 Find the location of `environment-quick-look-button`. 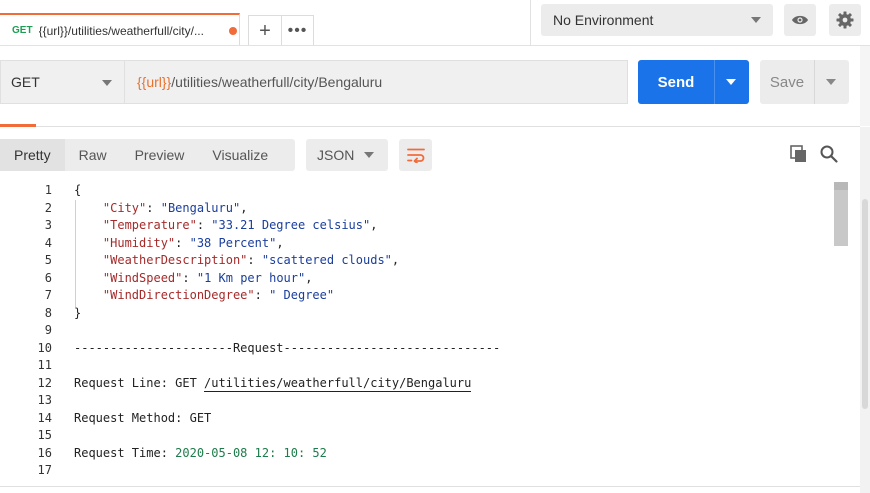

environment-quick-look-button is located at coordinates (800, 20).